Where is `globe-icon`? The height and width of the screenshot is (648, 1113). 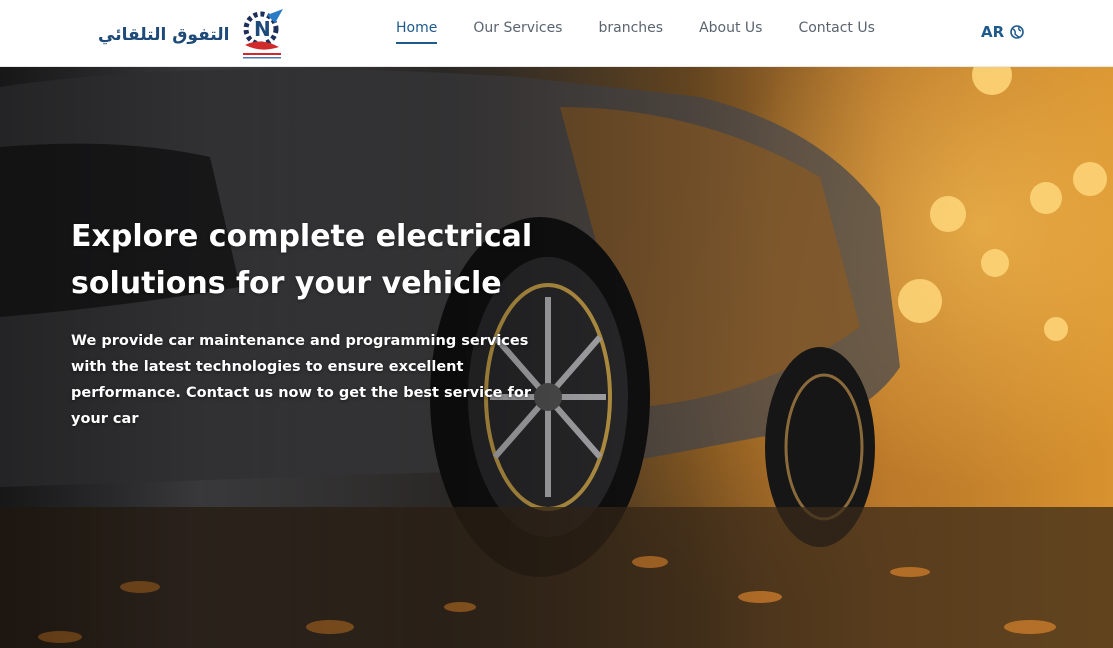 globe-icon is located at coordinates (1017, 32).